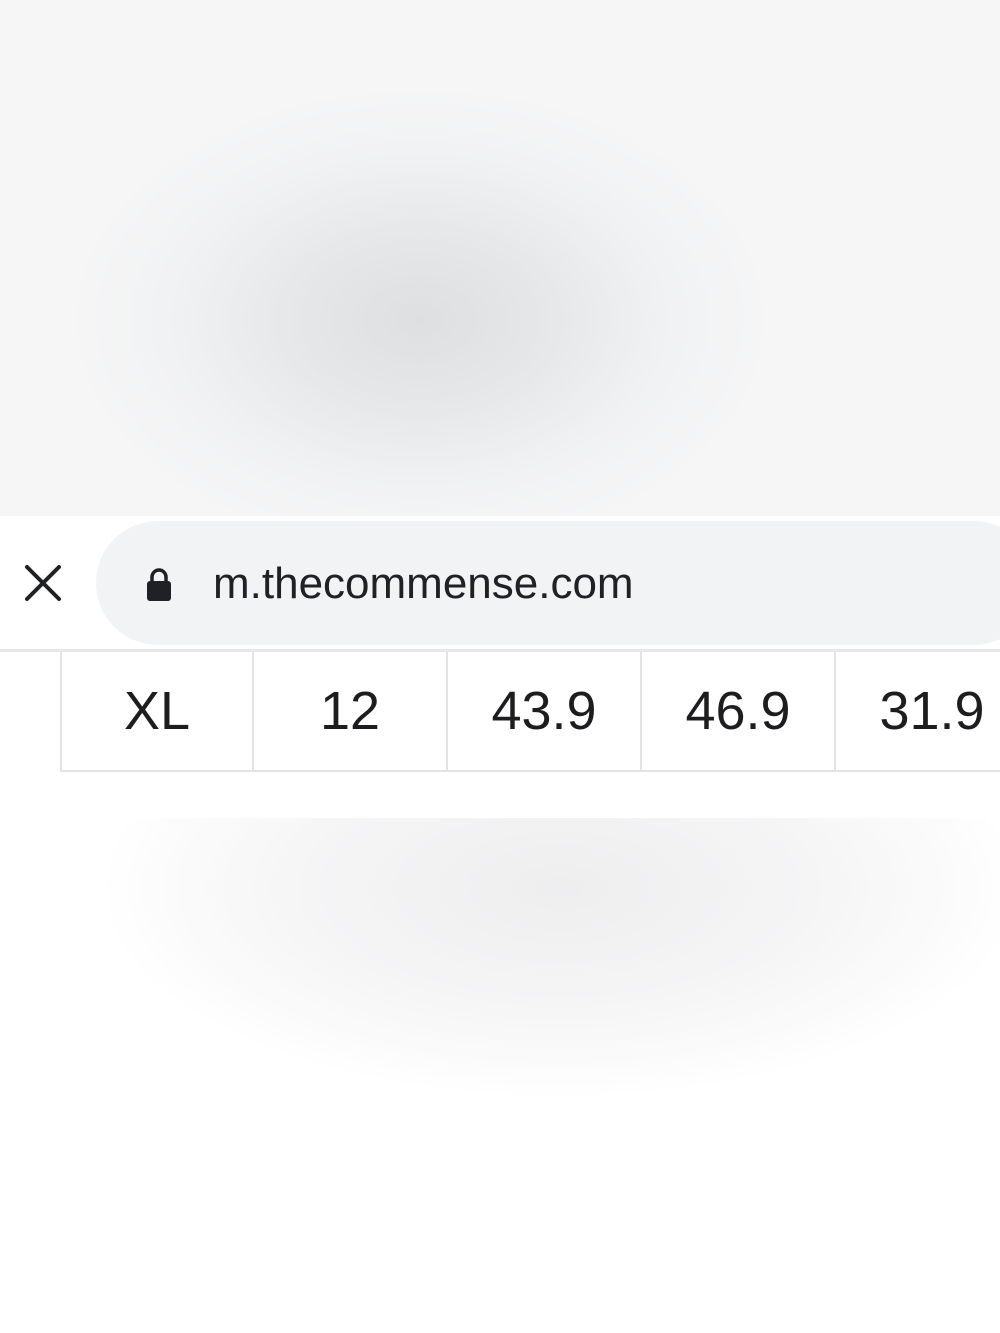 The width and height of the screenshot is (1000, 1333). Describe the element at coordinates (159, 584) in the screenshot. I see `lock-icon` at that location.